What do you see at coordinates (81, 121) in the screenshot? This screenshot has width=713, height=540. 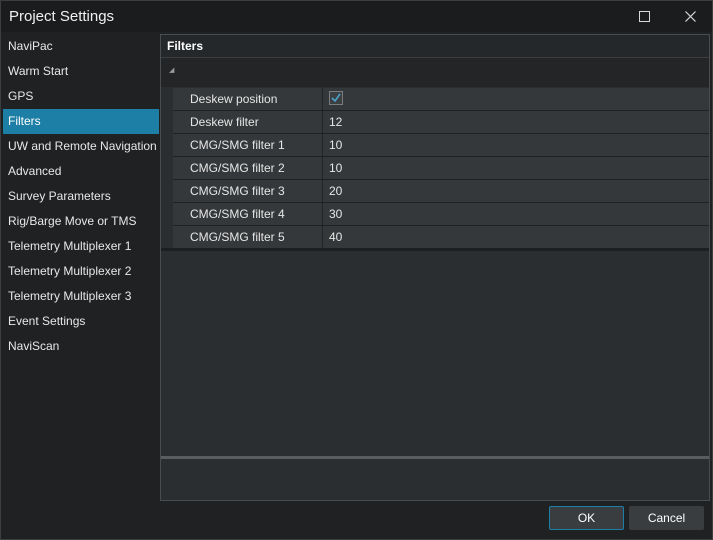 I see `sidebar-item-filters: Filters` at bounding box center [81, 121].